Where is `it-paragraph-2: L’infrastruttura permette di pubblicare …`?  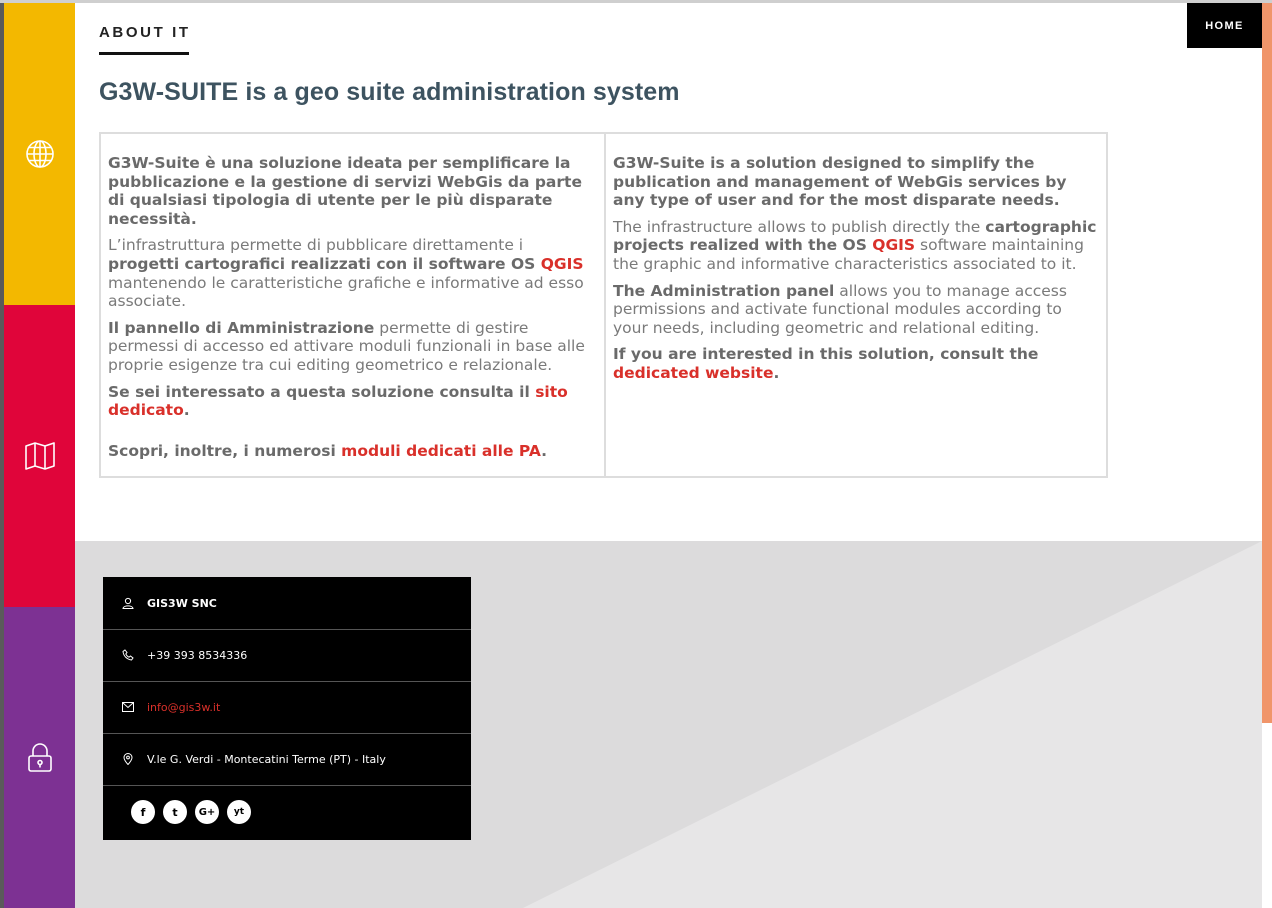
it-paragraph-2: L’infrastruttura permette di pubblicare … is located at coordinates (346, 273).